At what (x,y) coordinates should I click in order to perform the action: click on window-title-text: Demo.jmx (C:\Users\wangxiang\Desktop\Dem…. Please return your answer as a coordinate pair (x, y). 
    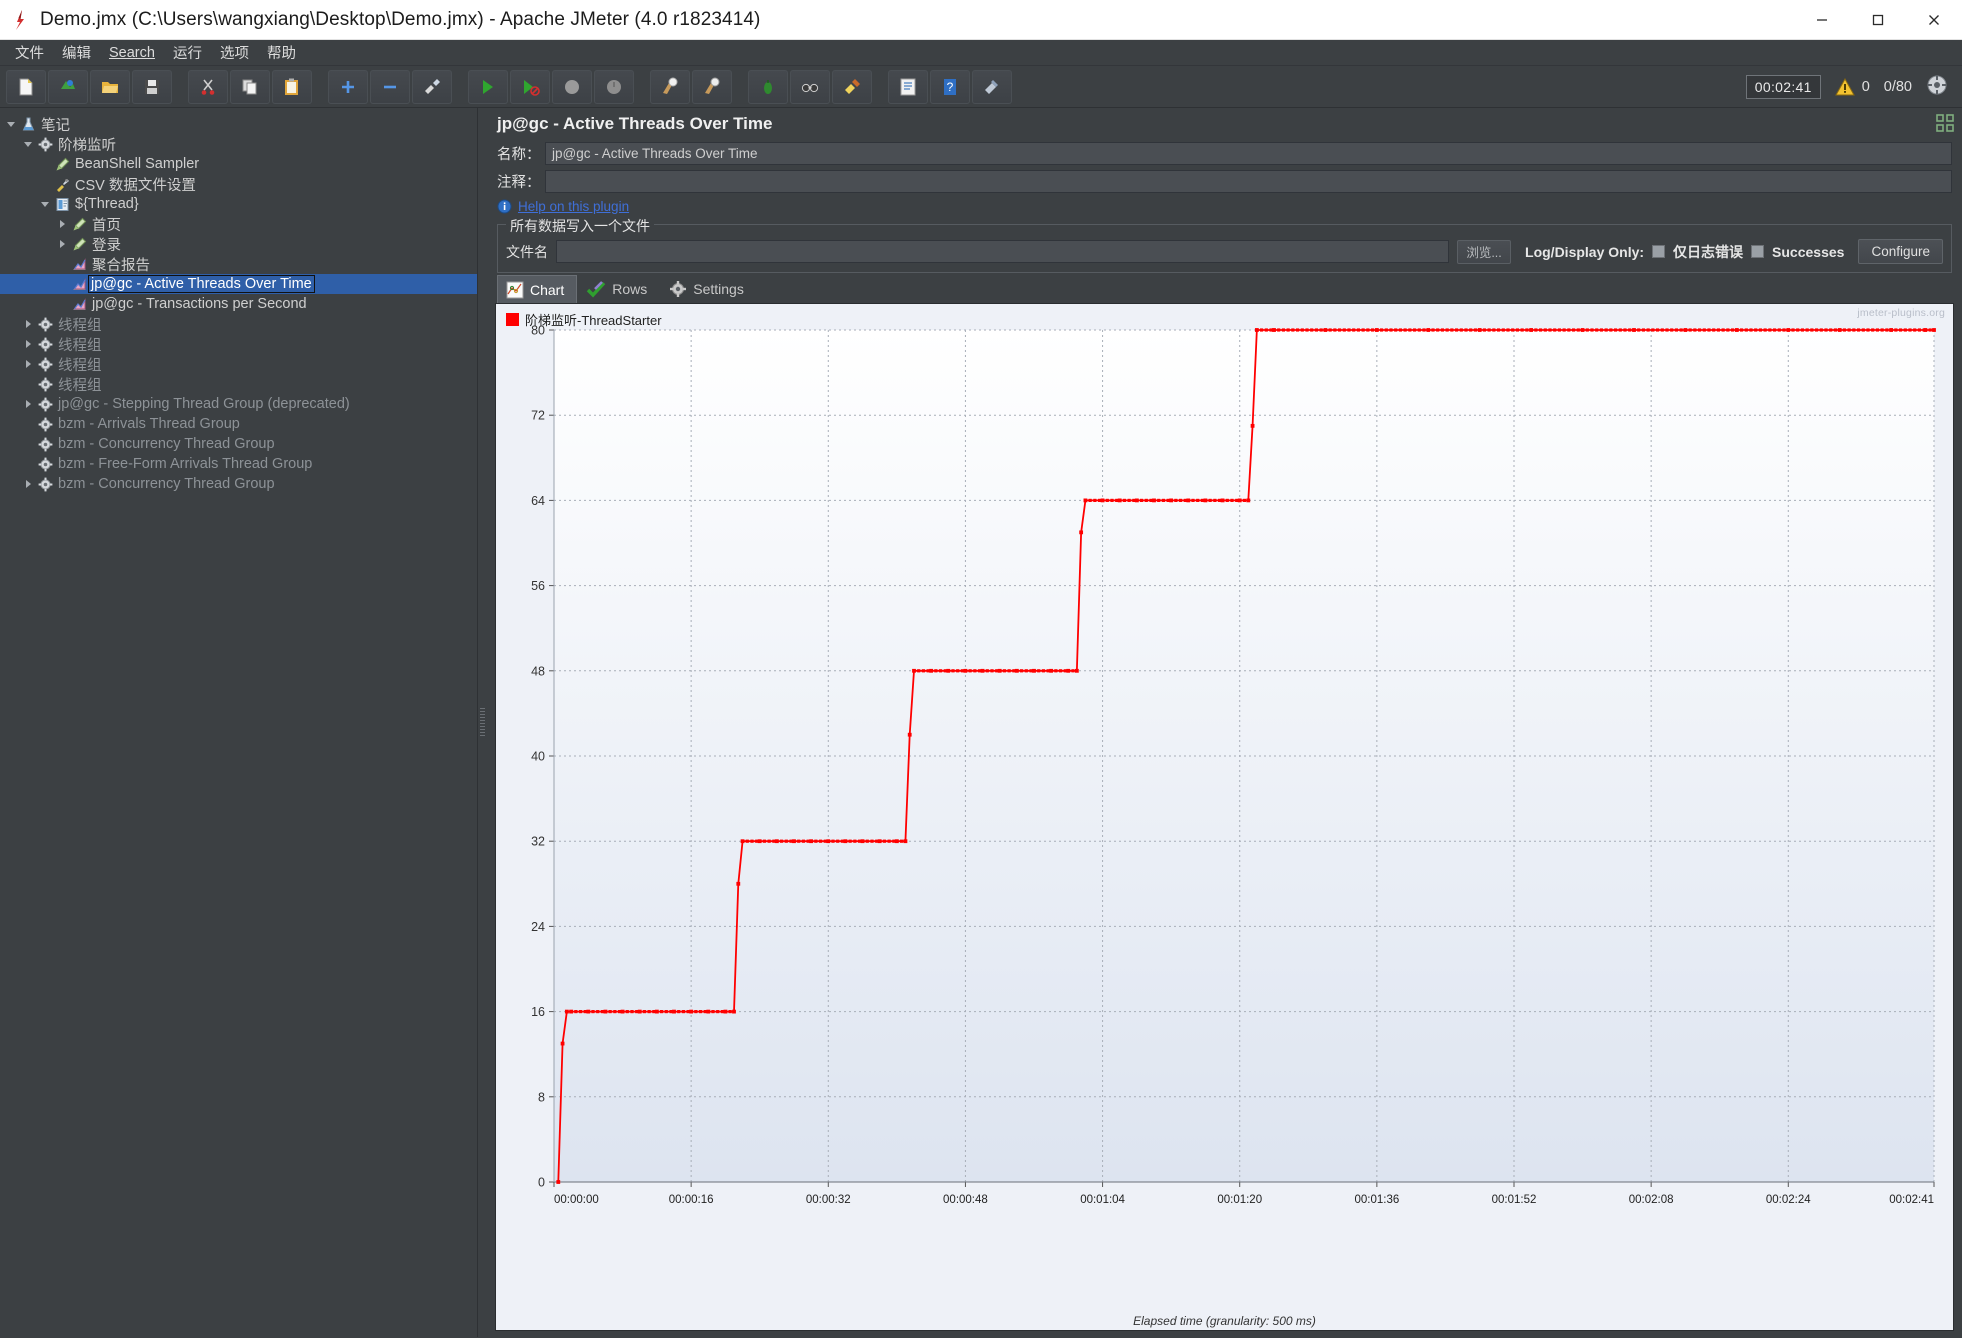
    Looking at the image, I should click on (400, 19).